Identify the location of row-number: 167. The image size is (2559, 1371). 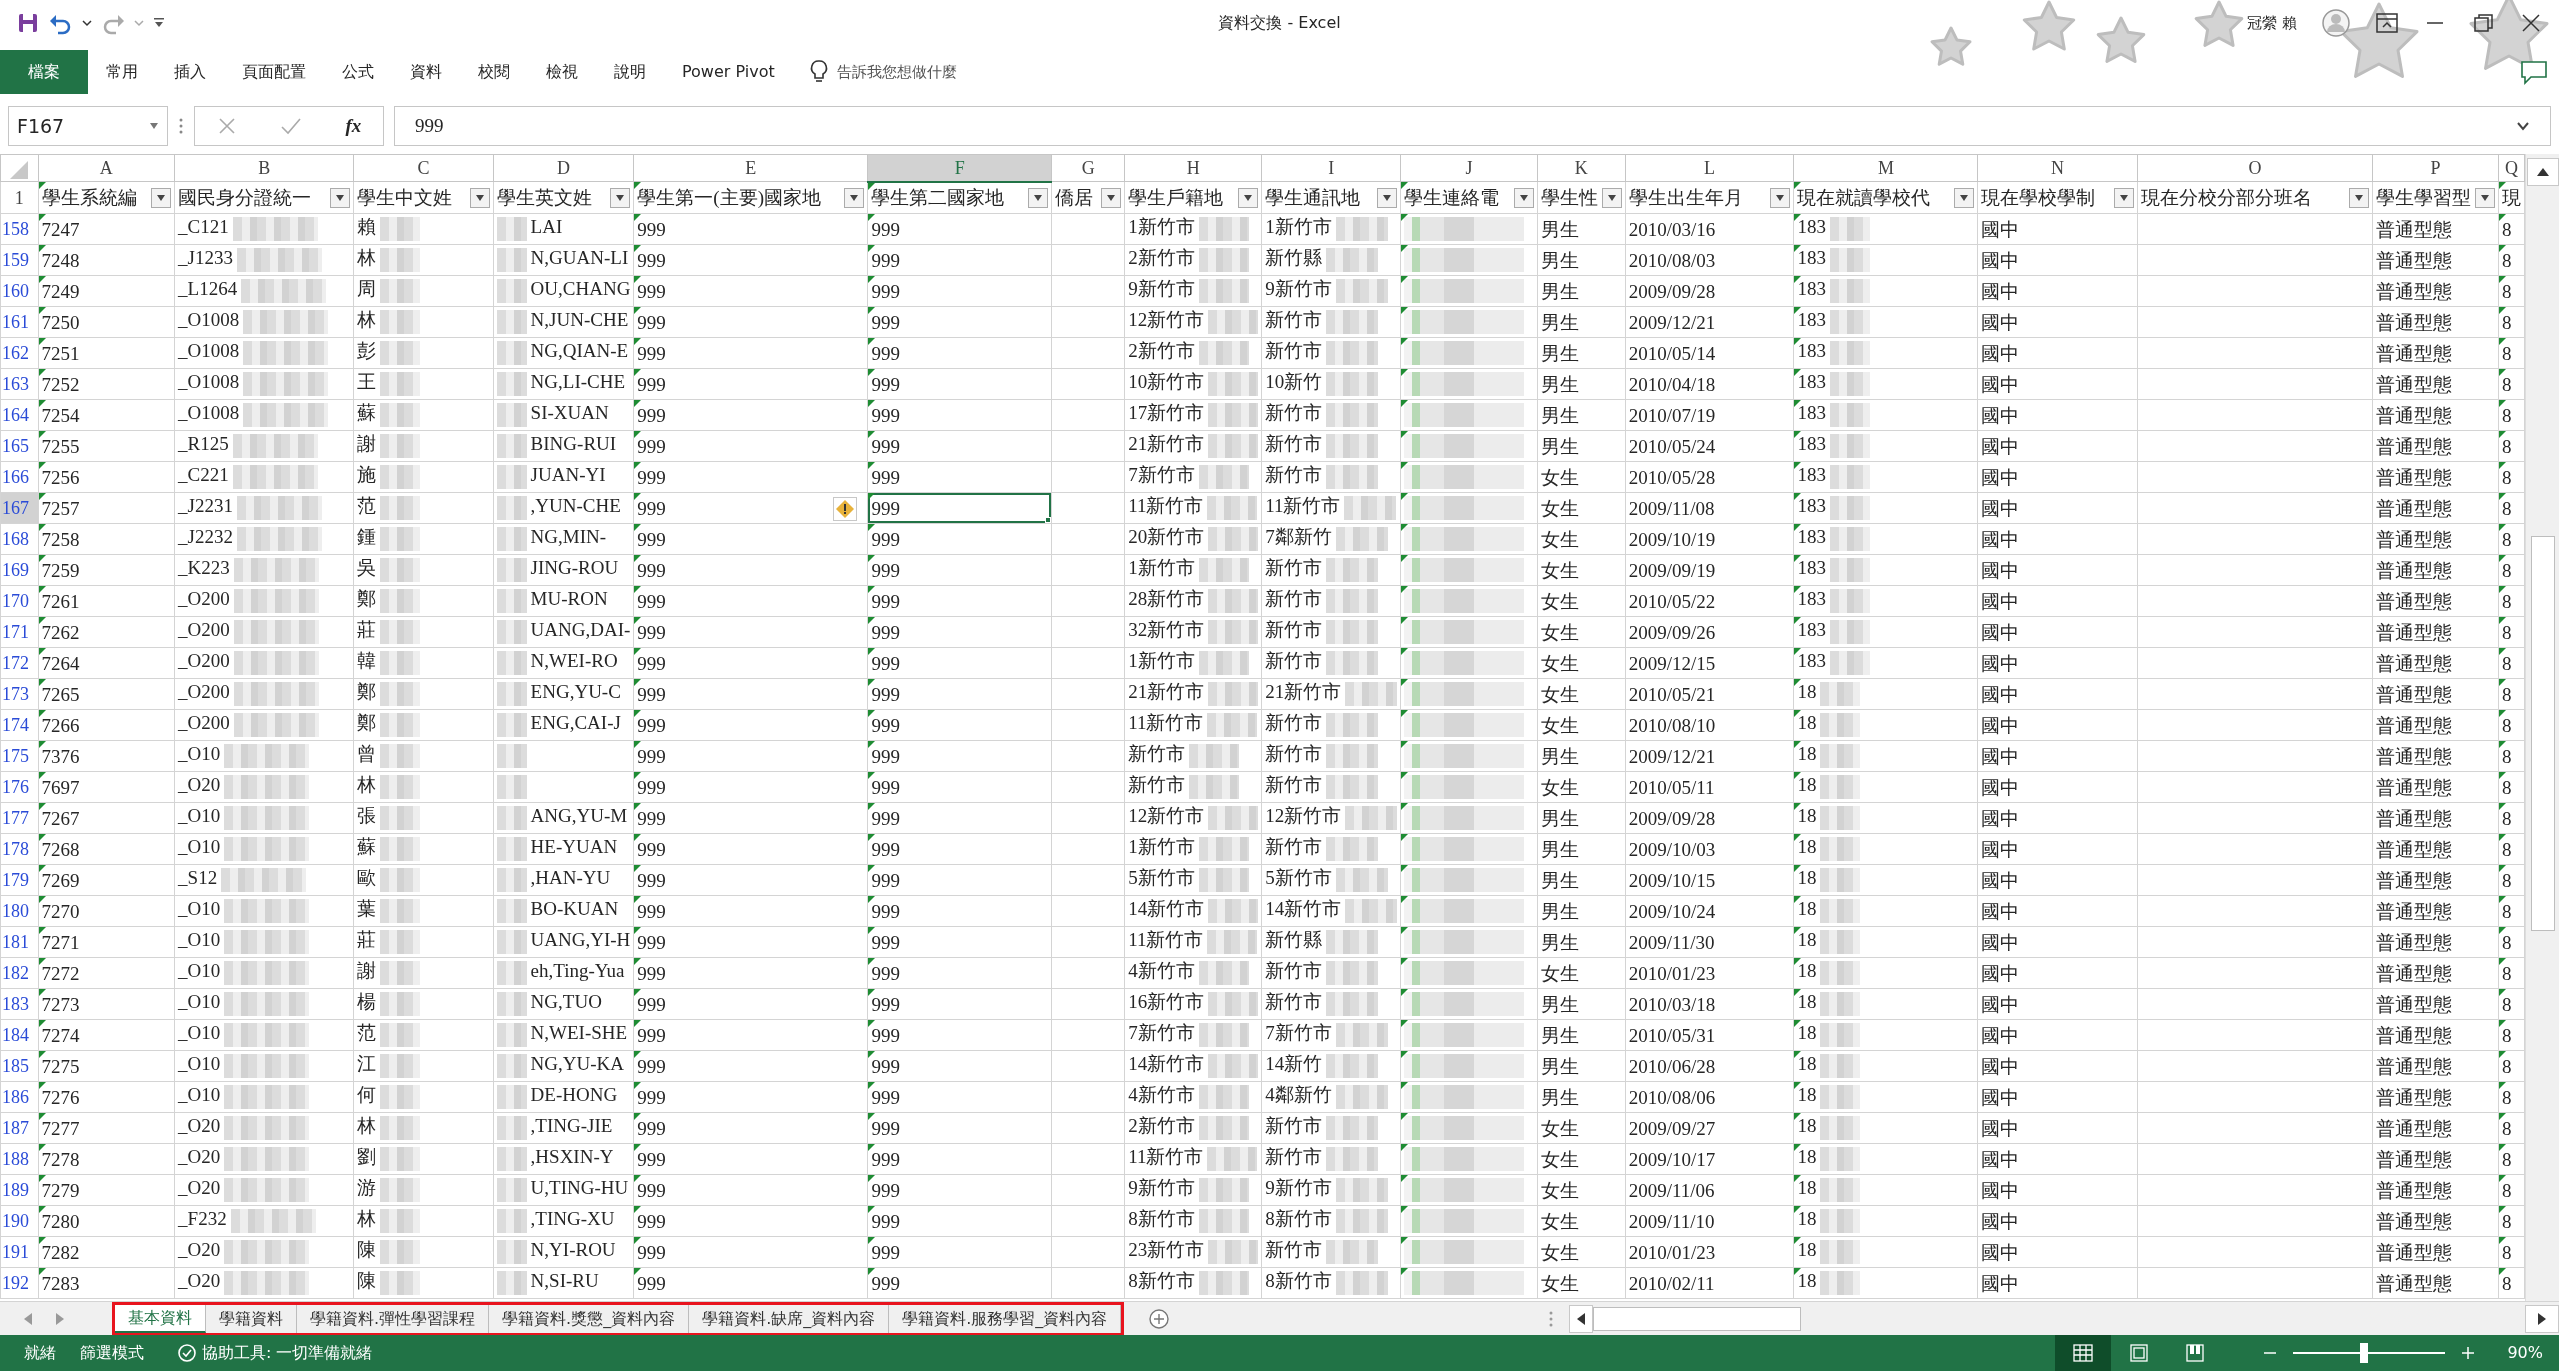
(19, 508).